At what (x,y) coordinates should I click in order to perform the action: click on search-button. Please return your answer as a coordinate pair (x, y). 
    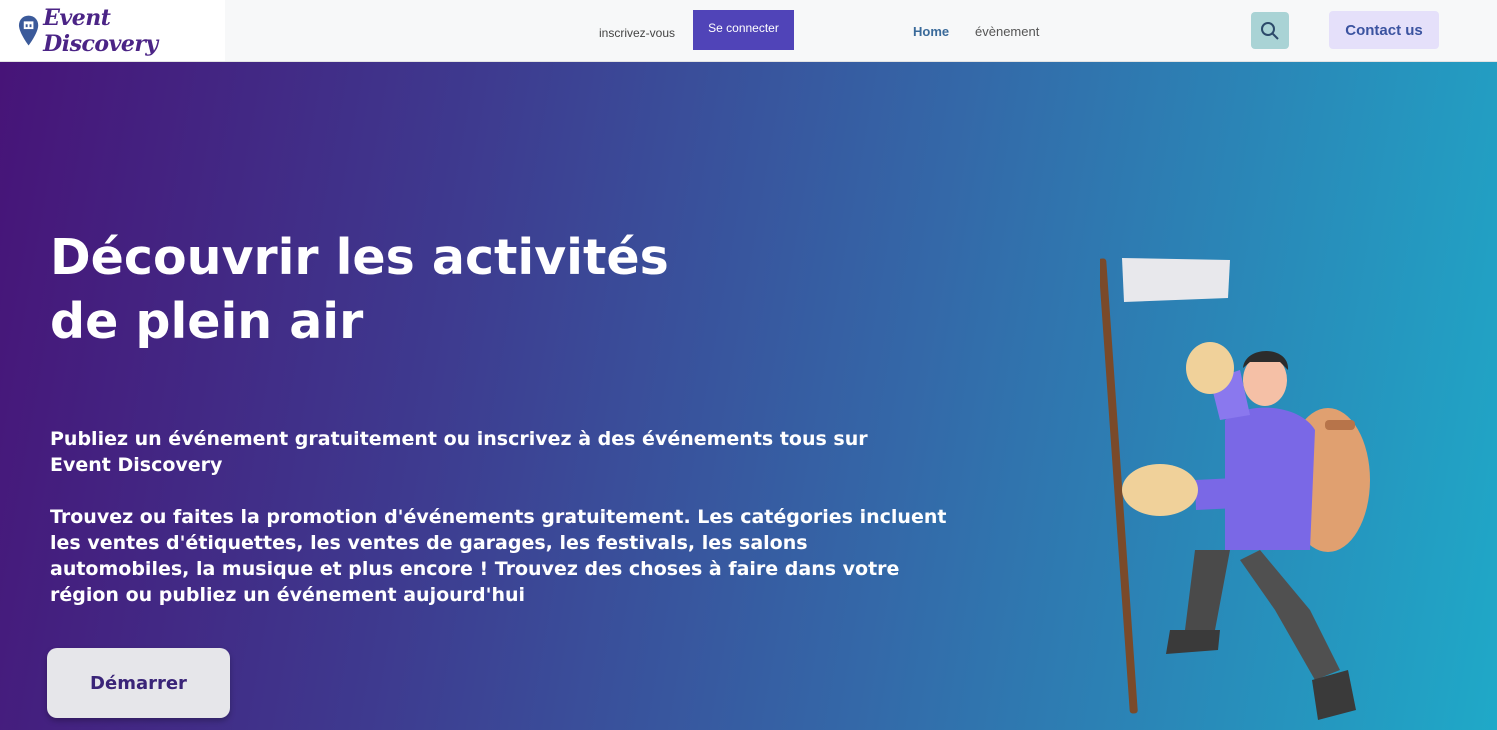
    Looking at the image, I should click on (1270, 30).